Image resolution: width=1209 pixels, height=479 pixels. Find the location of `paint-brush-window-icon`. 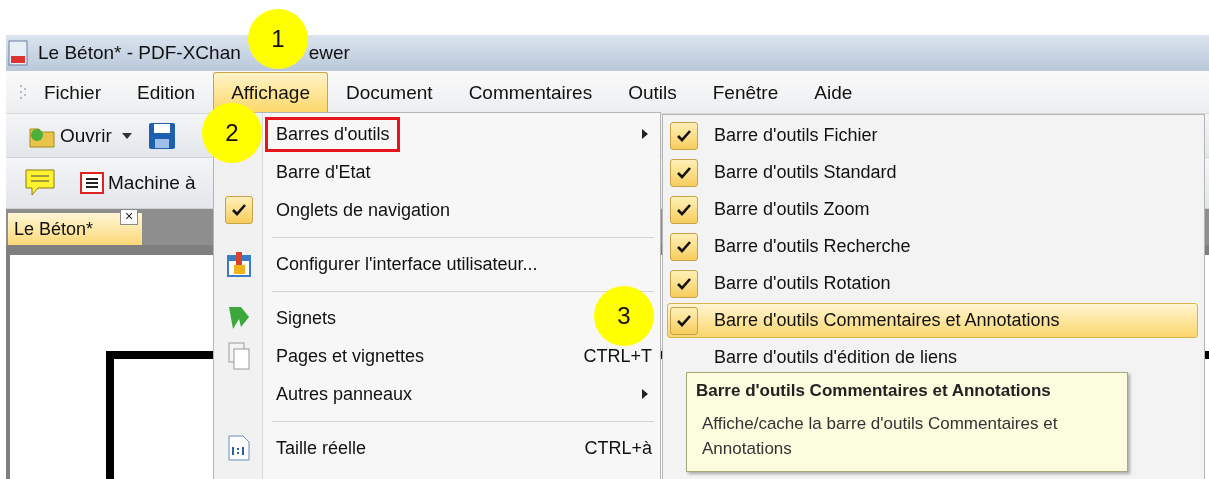

paint-brush-window-icon is located at coordinates (239, 264).